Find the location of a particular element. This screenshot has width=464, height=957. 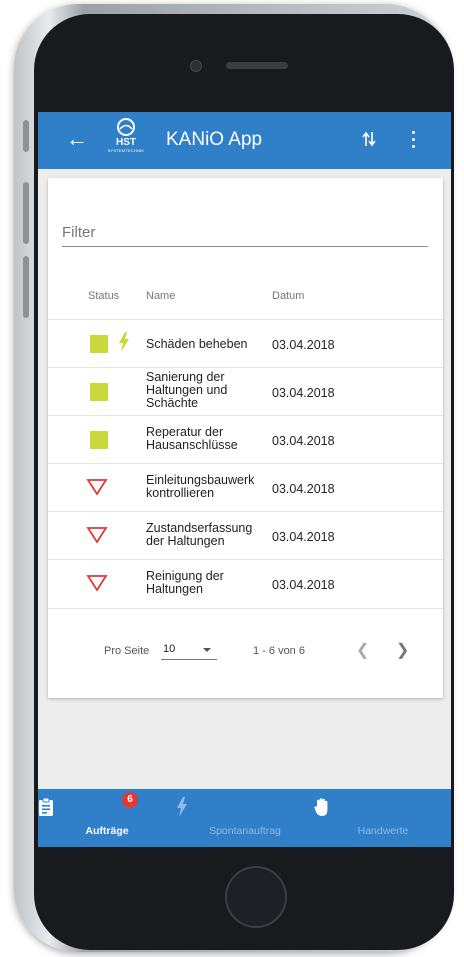

sort-icon is located at coordinates (369, 139).